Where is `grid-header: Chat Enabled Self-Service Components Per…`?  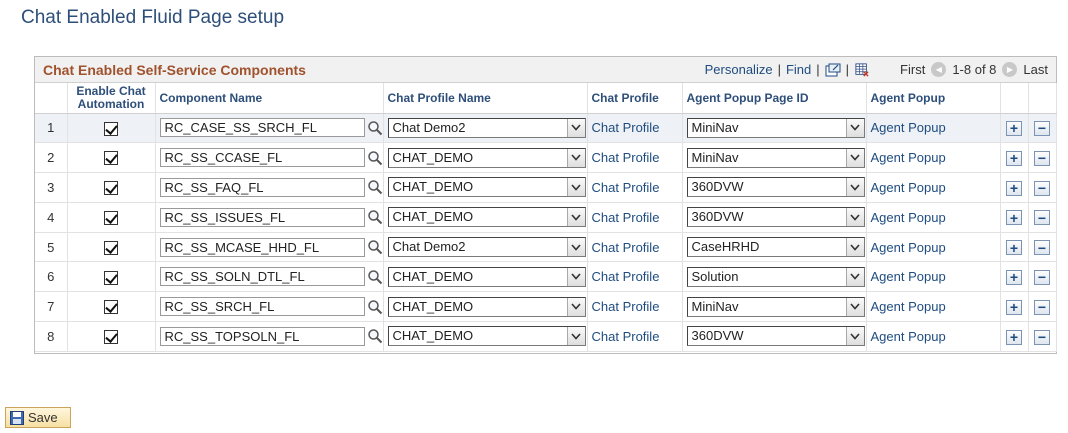 grid-header: Chat Enabled Self-Service Components Per… is located at coordinates (545, 70).